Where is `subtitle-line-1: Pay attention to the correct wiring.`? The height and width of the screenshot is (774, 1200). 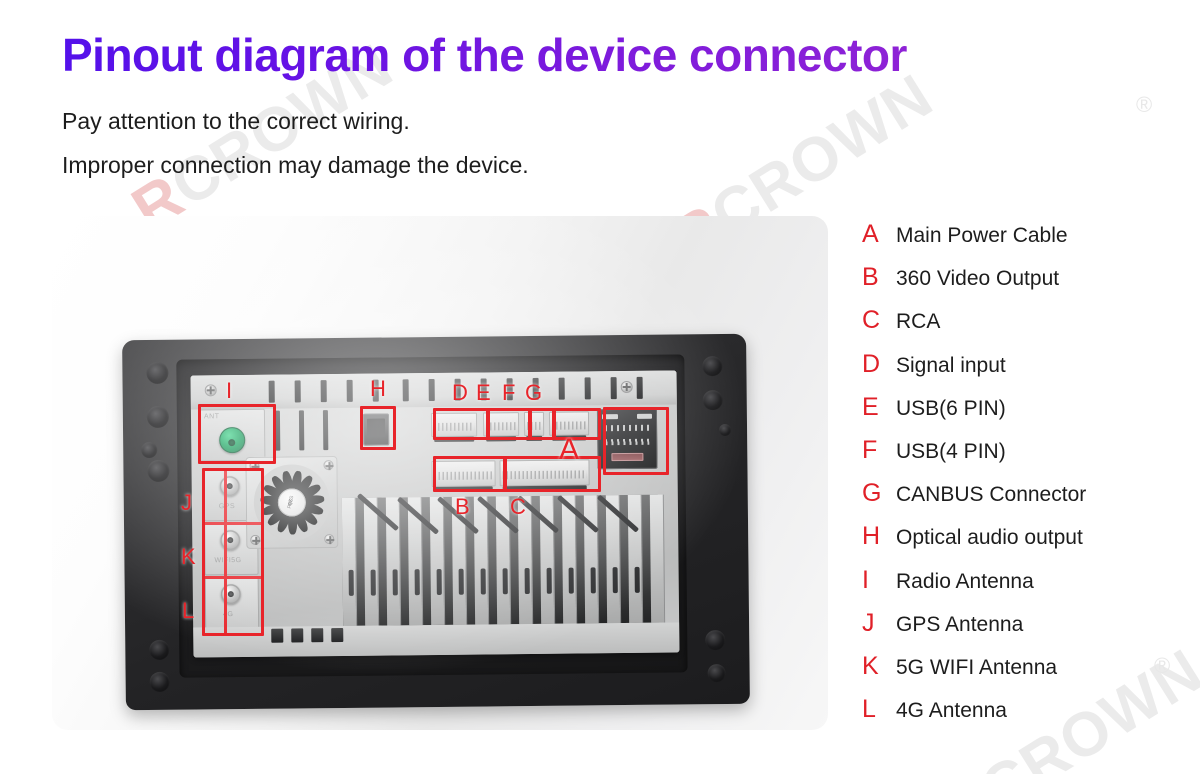
subtitle-line-1: Pay attention to the correct wiring. is located at coordinates (236, 121).